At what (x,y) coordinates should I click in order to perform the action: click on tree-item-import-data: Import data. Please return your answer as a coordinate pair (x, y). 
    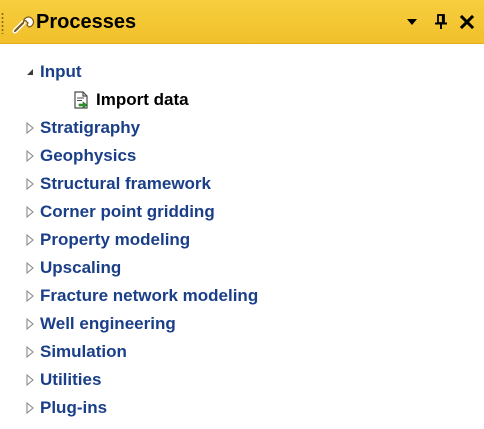
    Looking at the image, I should click on (242, 100).